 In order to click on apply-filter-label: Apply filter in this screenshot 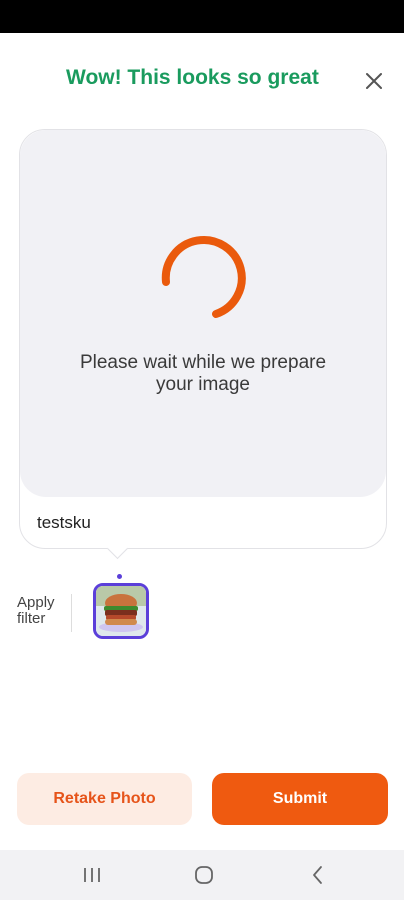, I will do `click(36, 610)`.